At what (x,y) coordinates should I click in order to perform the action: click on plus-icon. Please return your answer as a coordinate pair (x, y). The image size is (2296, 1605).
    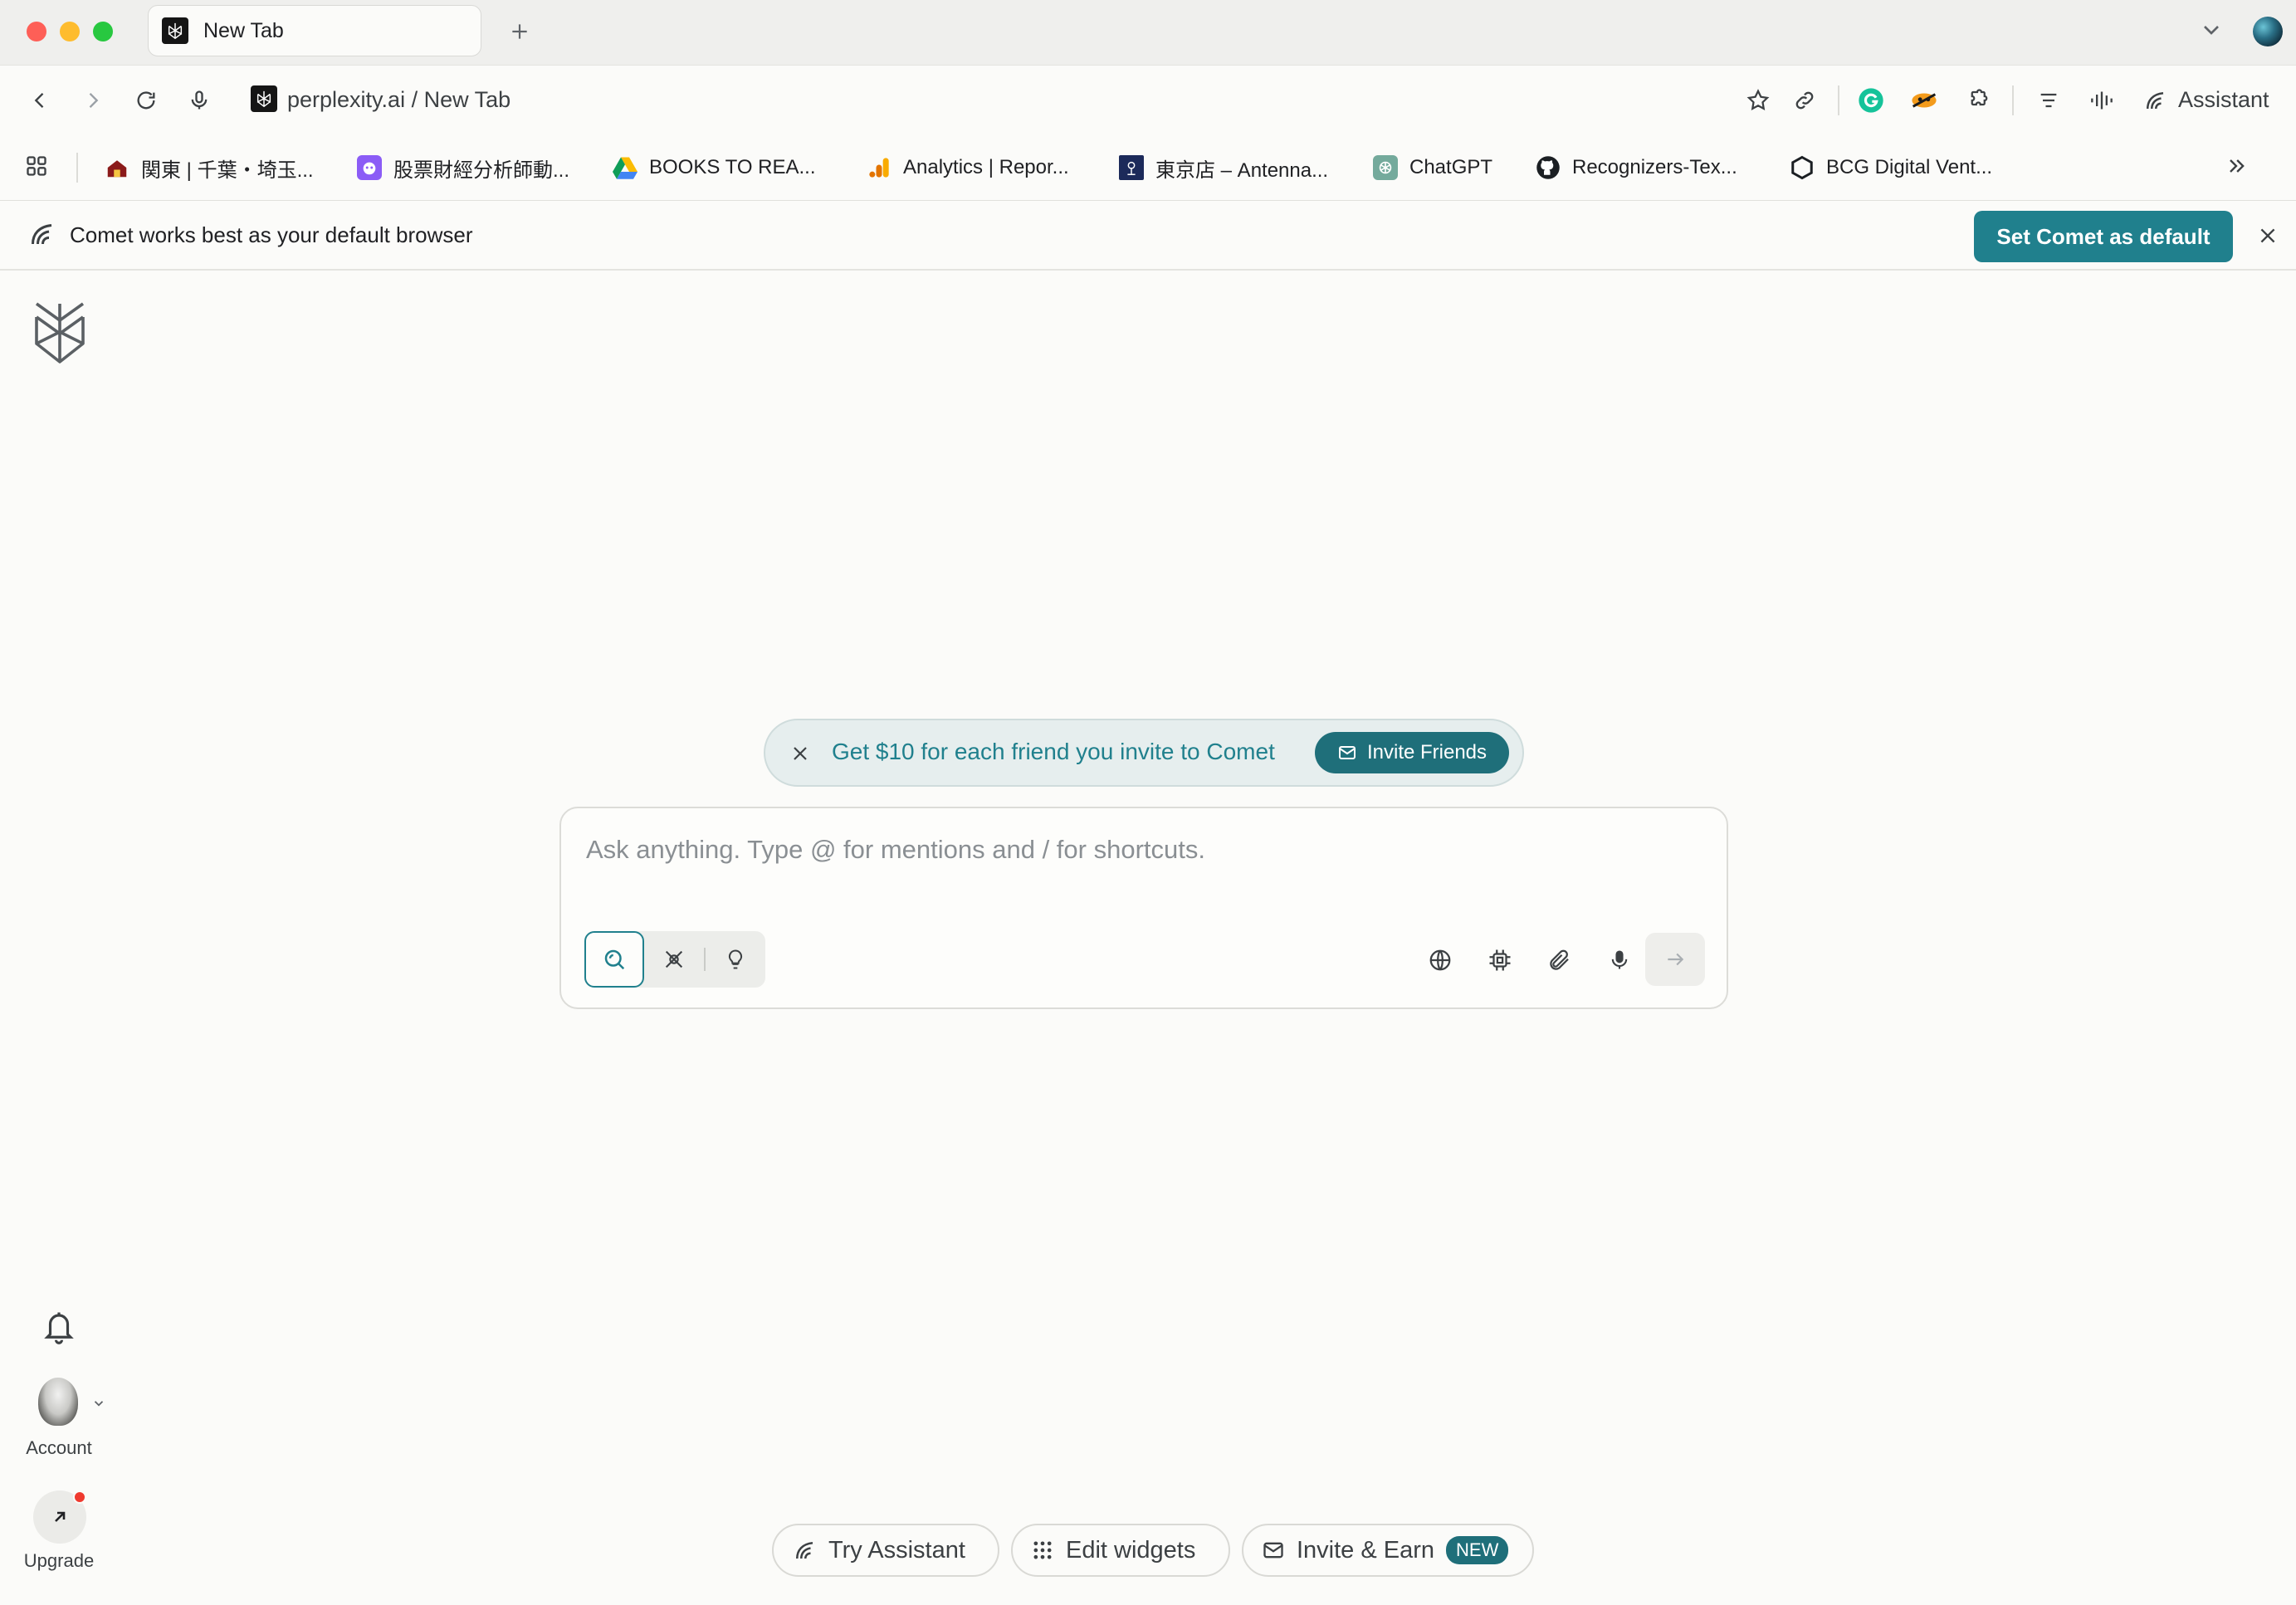
    Looking at the image, I should click on (519, 32).